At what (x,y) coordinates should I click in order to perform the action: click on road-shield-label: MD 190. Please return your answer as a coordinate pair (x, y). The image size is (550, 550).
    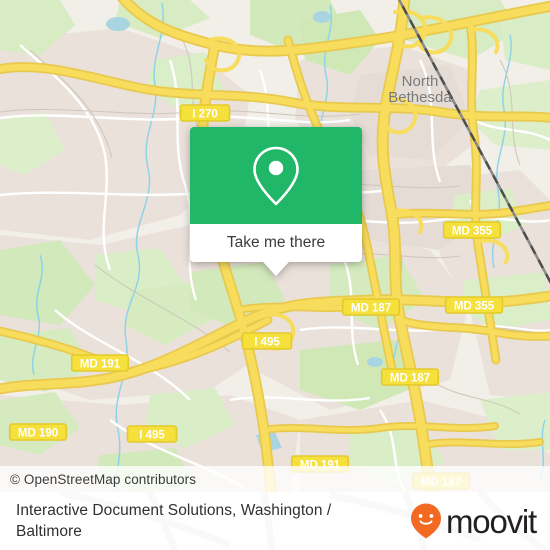
    Looking at the image, I should click on (38, 434).